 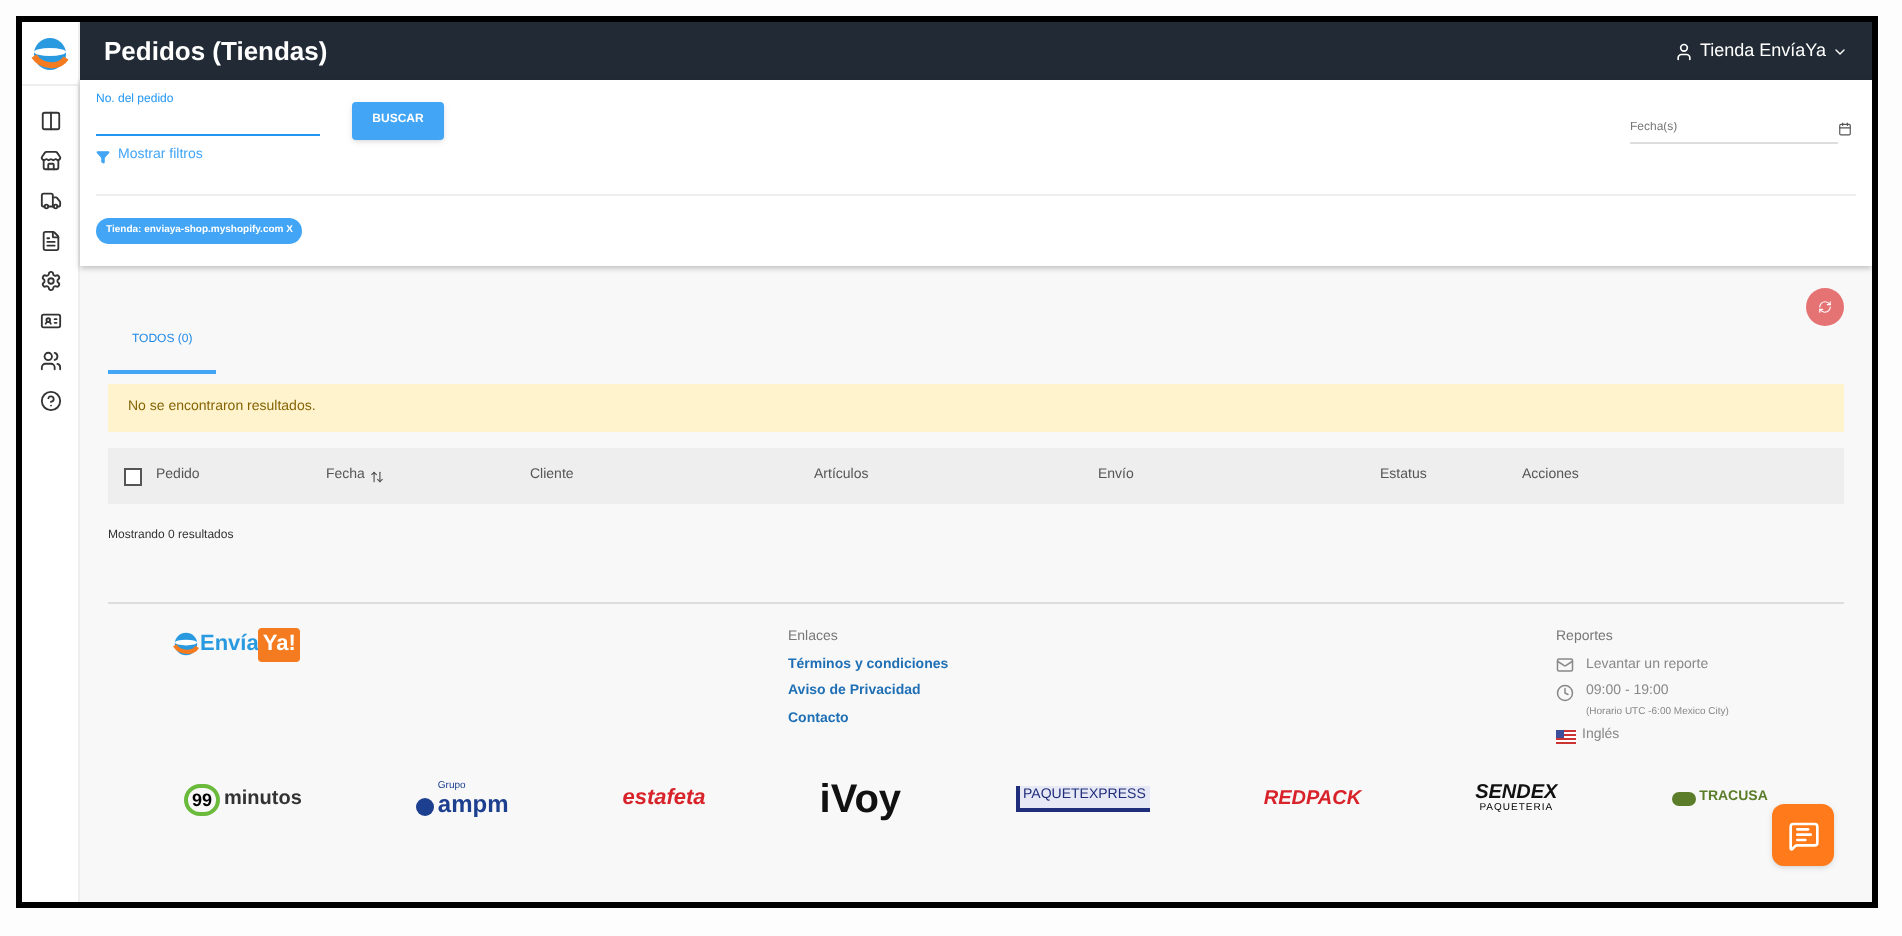 What do you see at coordinates (1683, 51) in the screenshot?
I see `user-icon` at bounding box center [1683, 51].